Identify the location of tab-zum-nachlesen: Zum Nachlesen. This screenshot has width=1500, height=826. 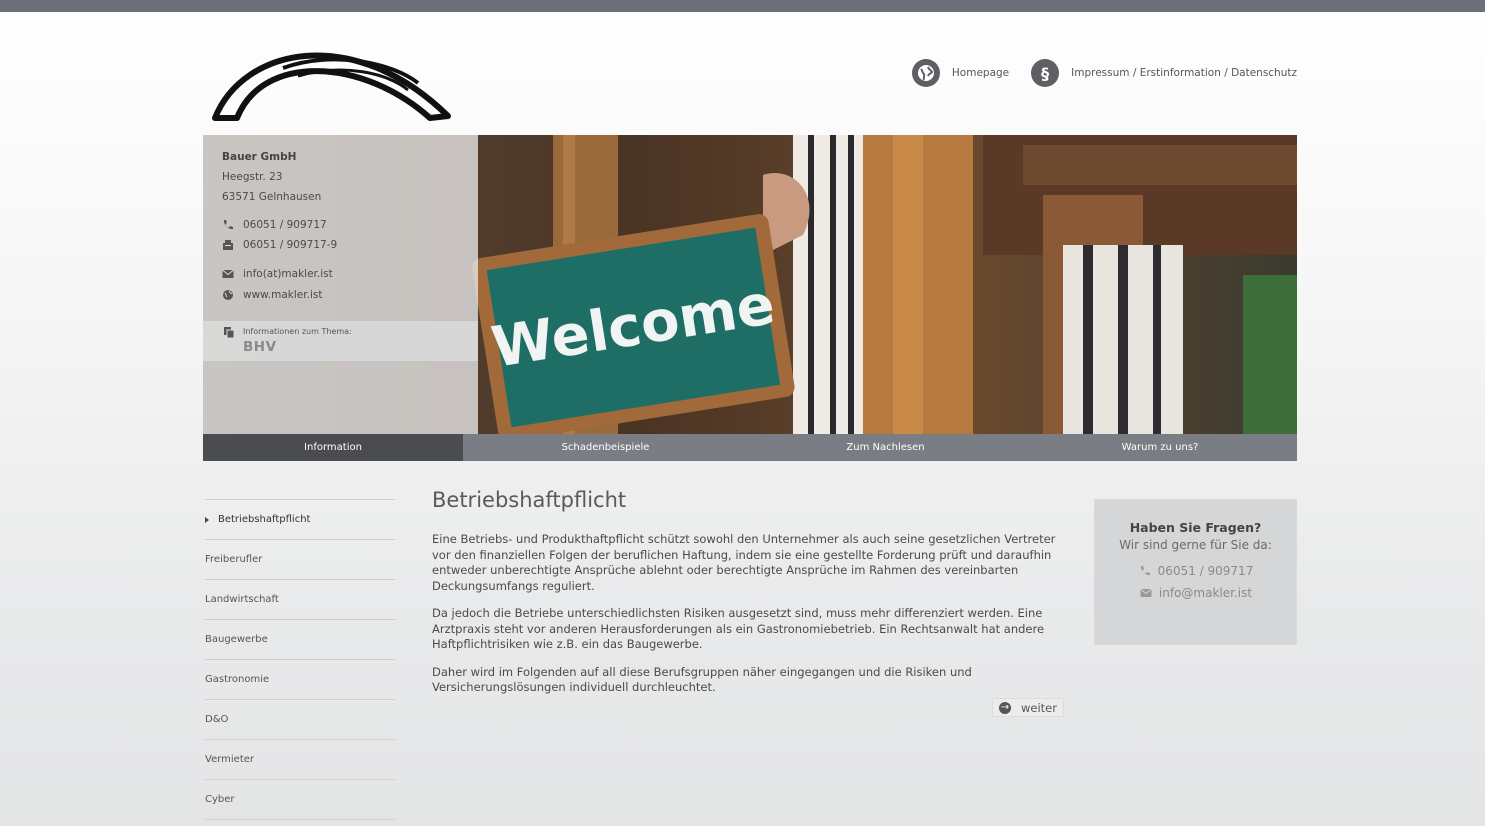
(885, 447).